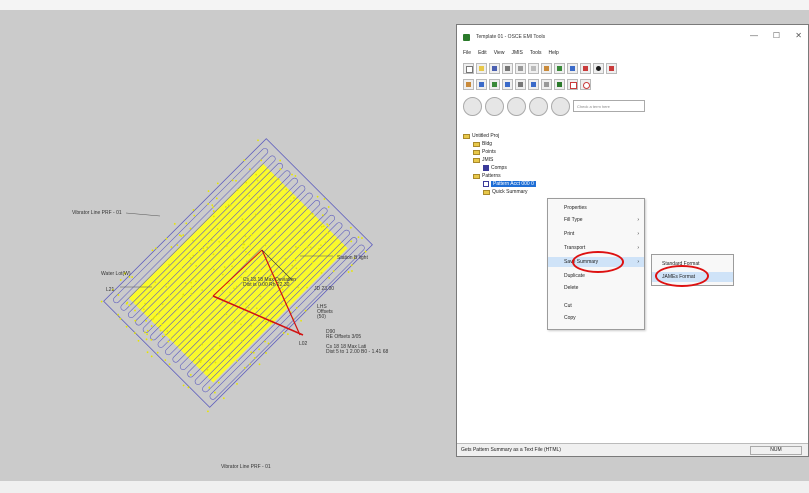  Describe the element at coordinates (638, 220) in the screenshot. I see `chevron-right-icon: ›` at that location.